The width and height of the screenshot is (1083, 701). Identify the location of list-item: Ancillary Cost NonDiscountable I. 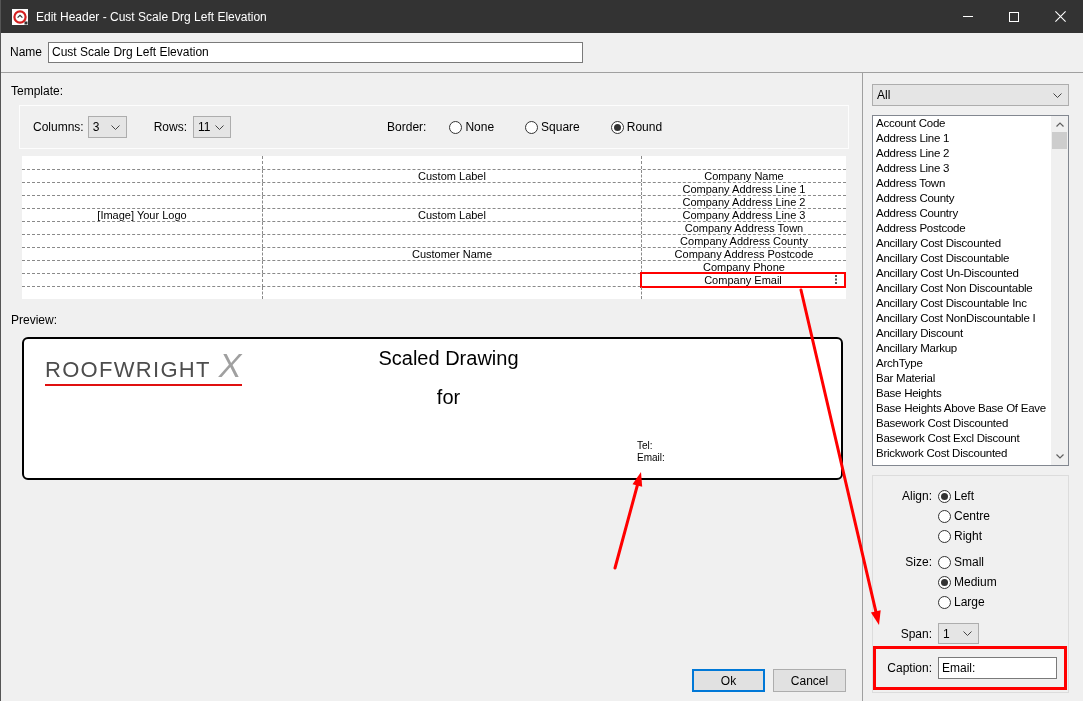
(956, 318).